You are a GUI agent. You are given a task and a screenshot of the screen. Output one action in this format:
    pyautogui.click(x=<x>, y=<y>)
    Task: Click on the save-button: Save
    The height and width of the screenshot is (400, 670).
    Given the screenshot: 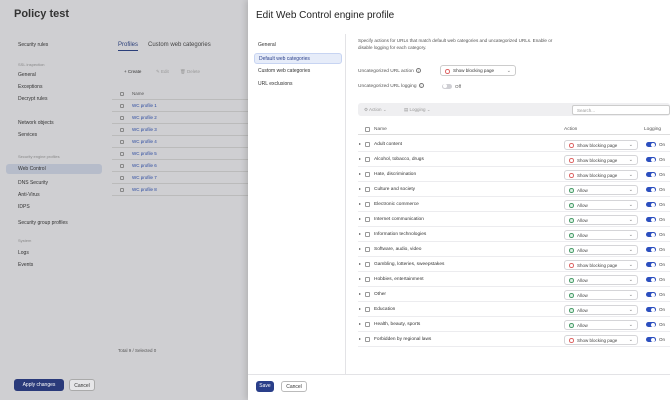 What is the action you would take?
    pyautogui.click(x=265, y=386)
    